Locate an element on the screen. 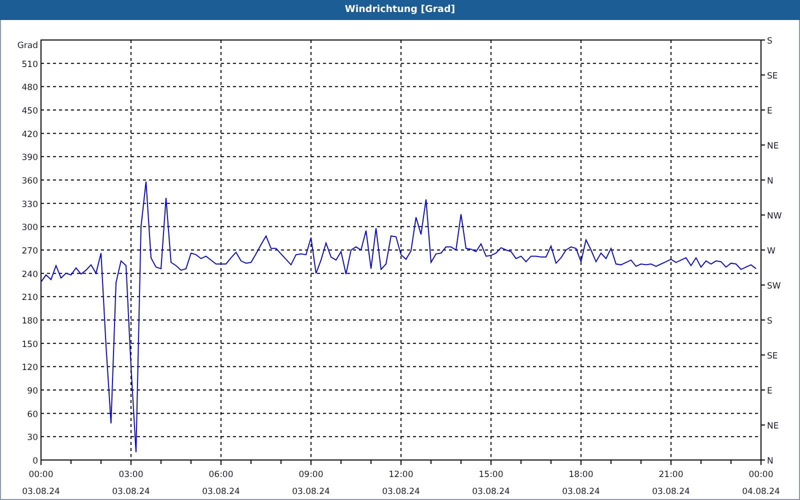 This screenshot has width=800, height=500. y-tick-label: 180 is located at coordinates (30, 321).